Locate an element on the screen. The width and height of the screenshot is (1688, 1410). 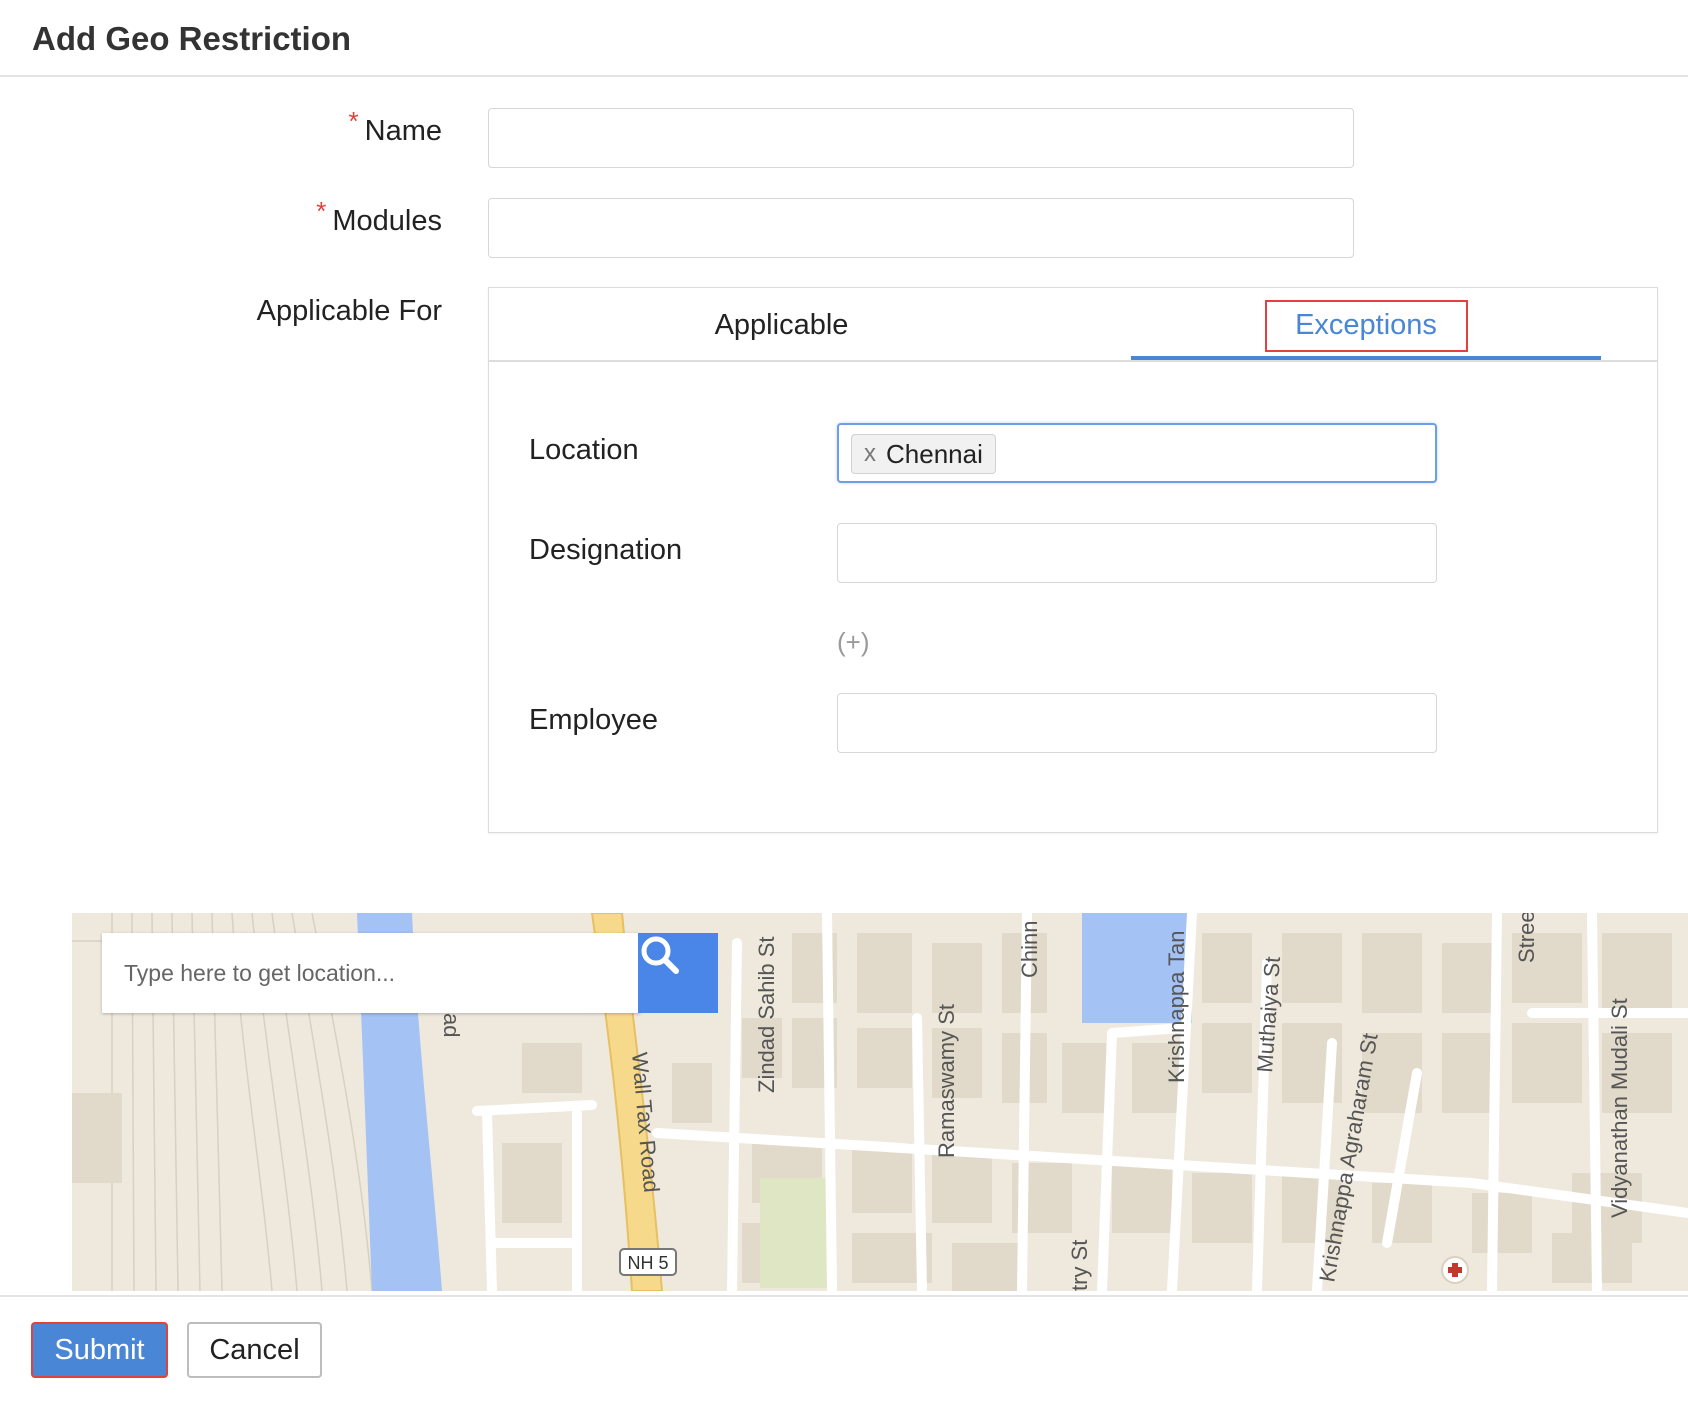
modules-input is located at coordinates (921, 228).